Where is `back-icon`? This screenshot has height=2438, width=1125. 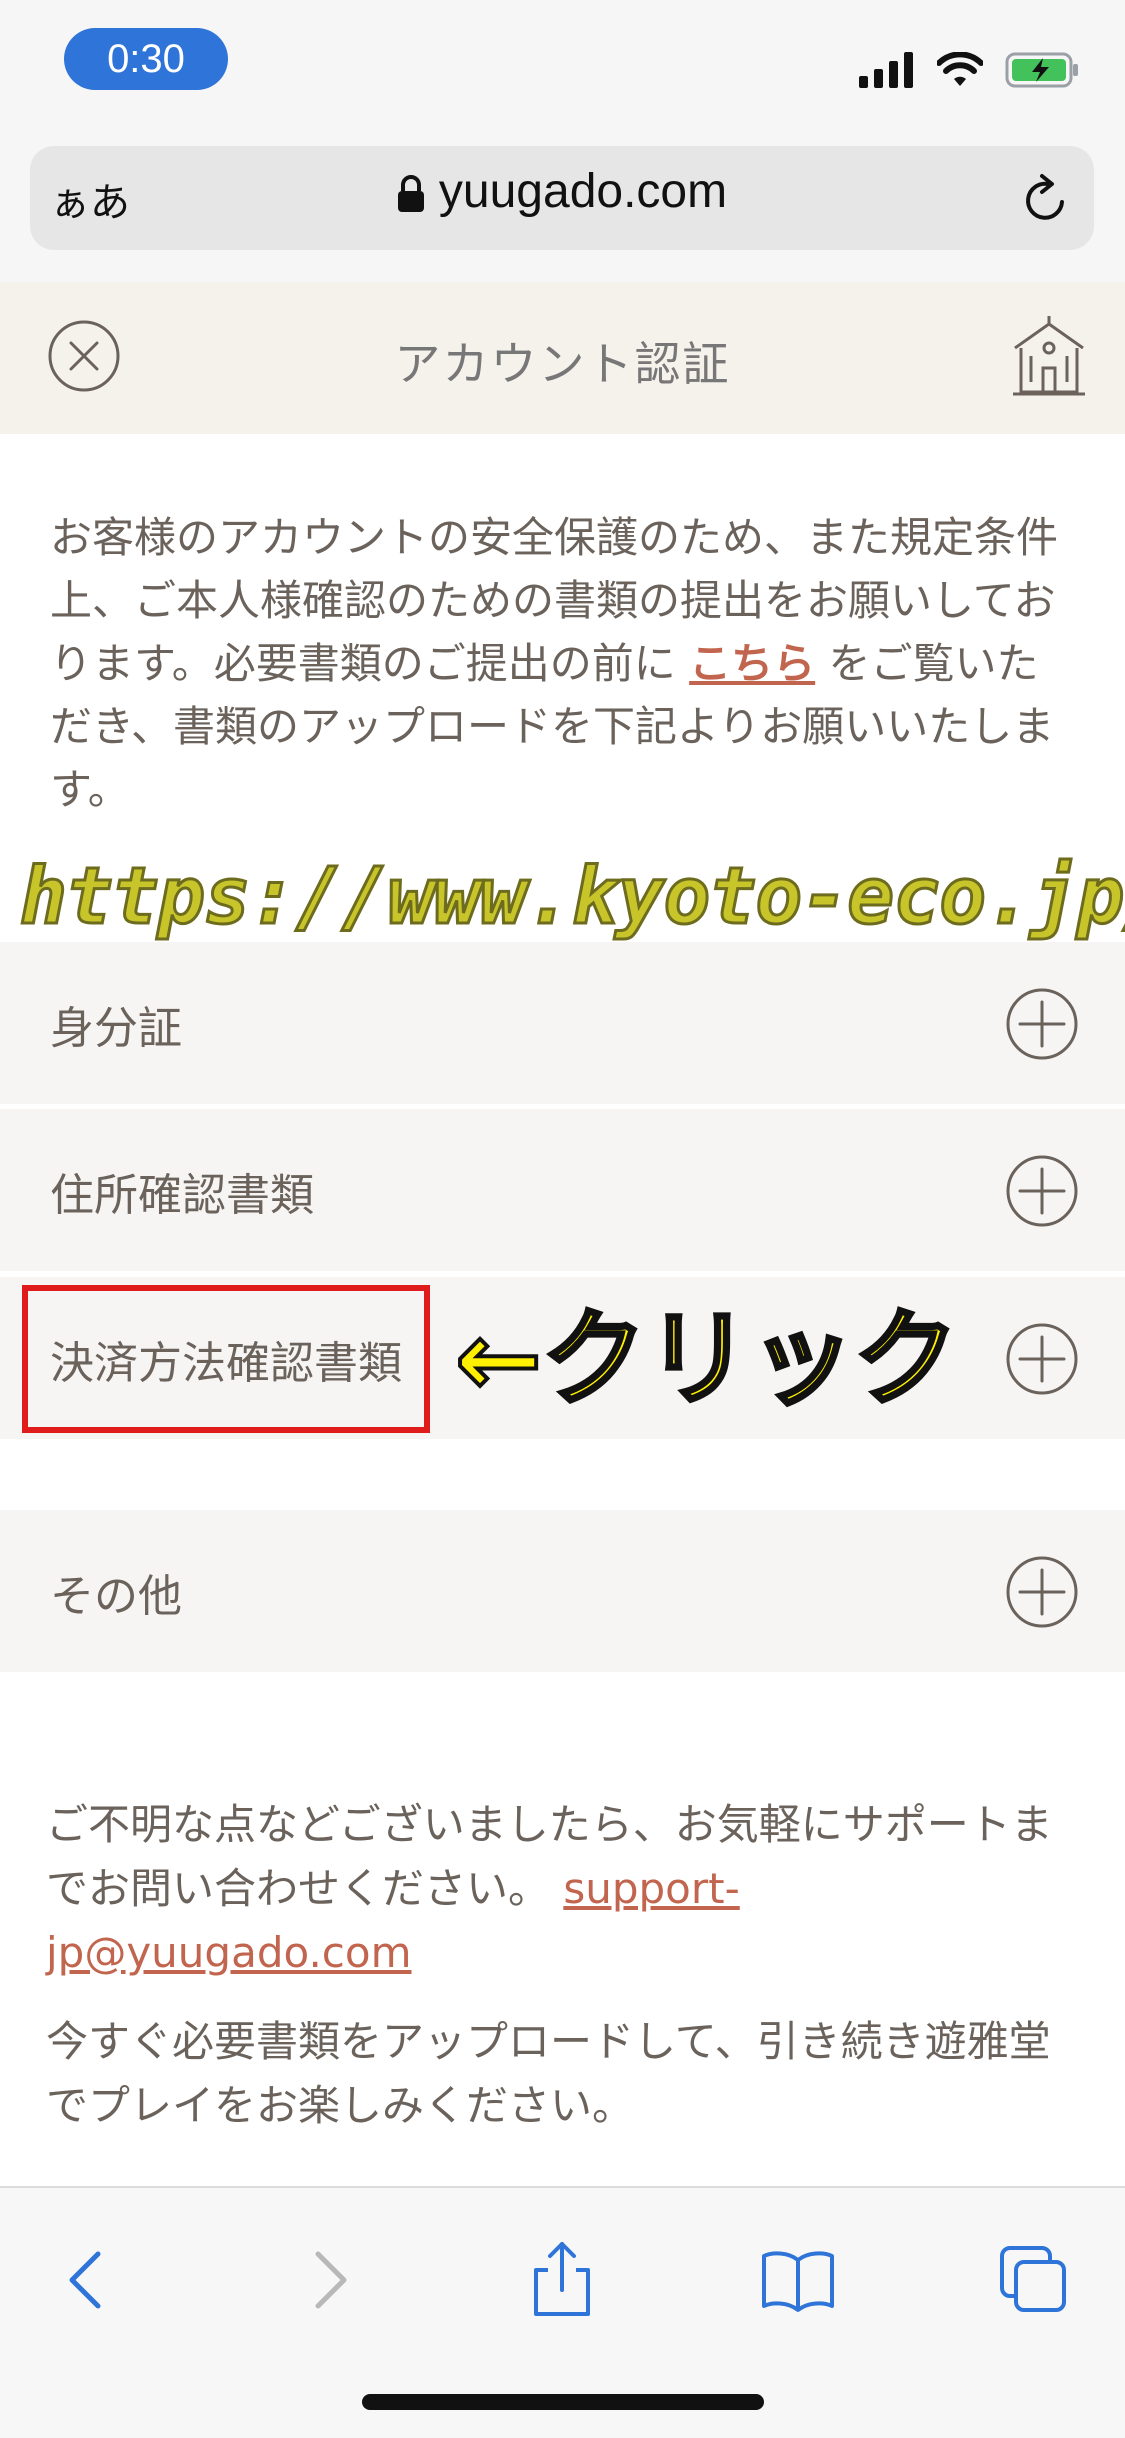 back-icon is located at coordinates (88, 2280).